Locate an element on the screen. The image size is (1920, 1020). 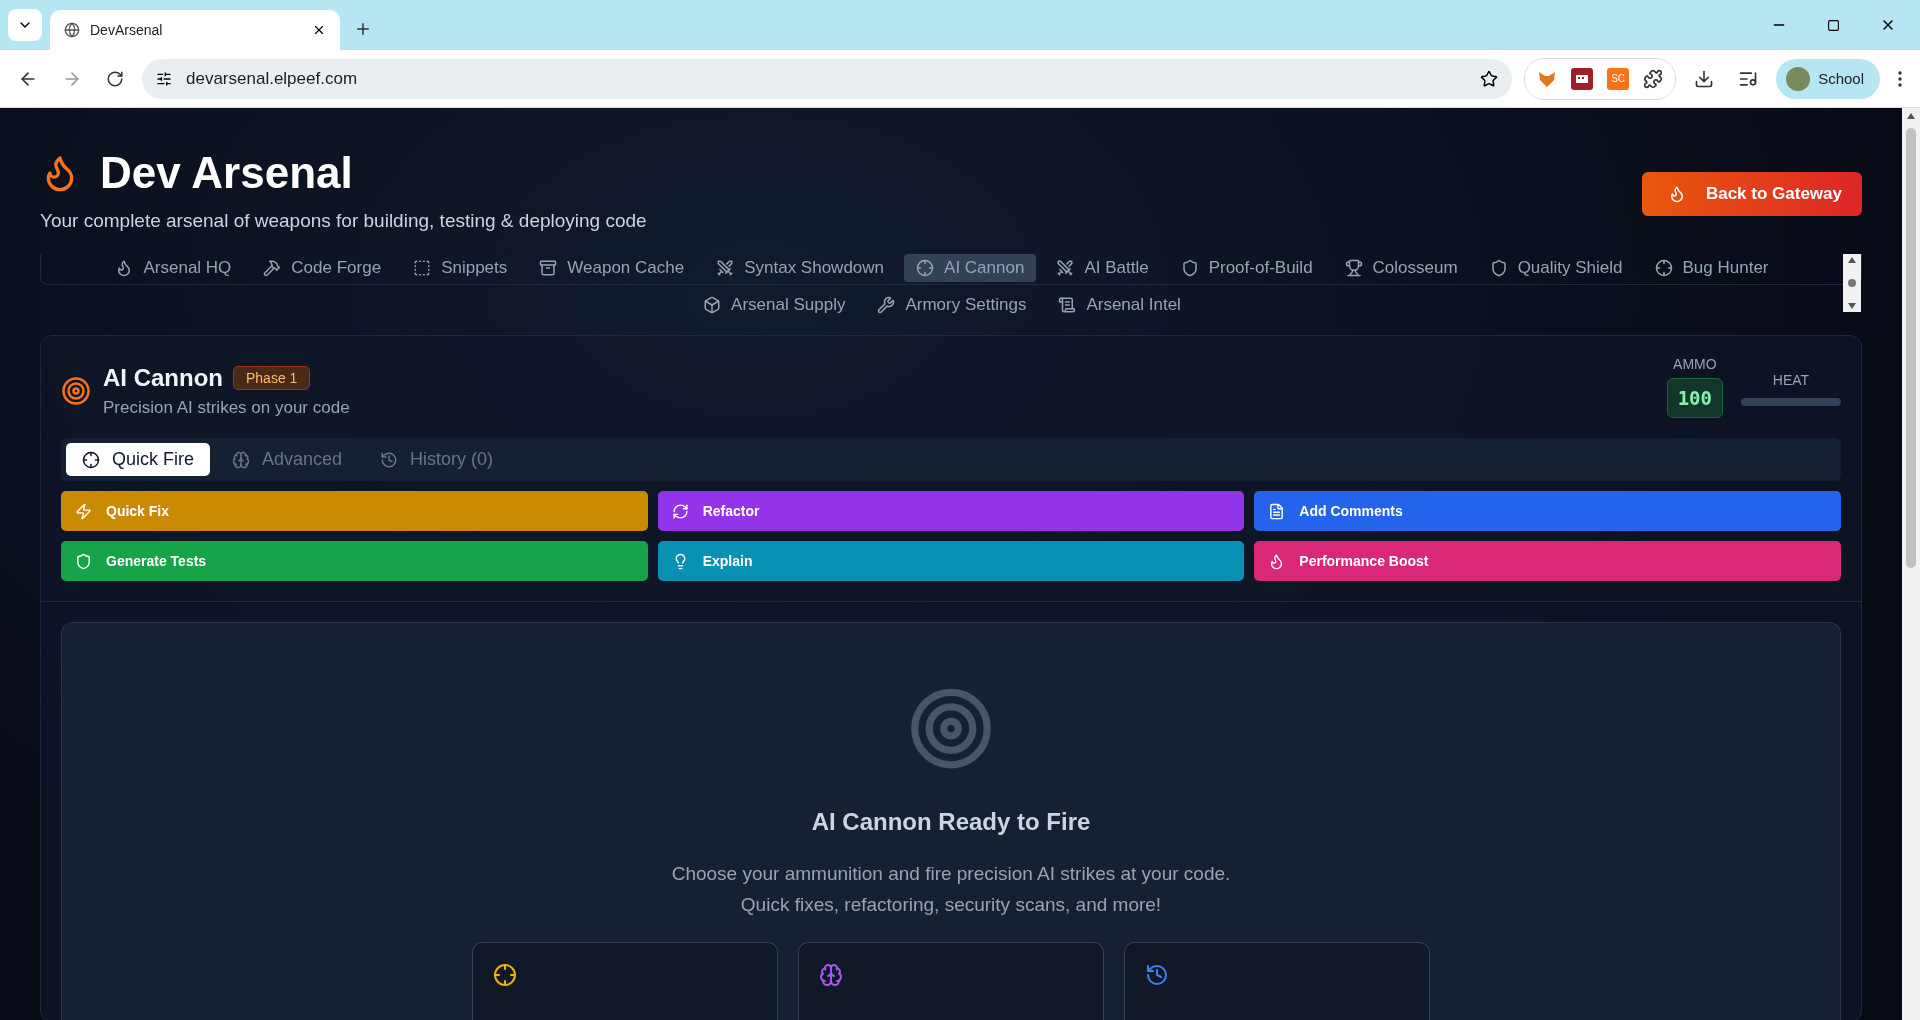
nav-scrollbar is located at coordinates (1852, 283).